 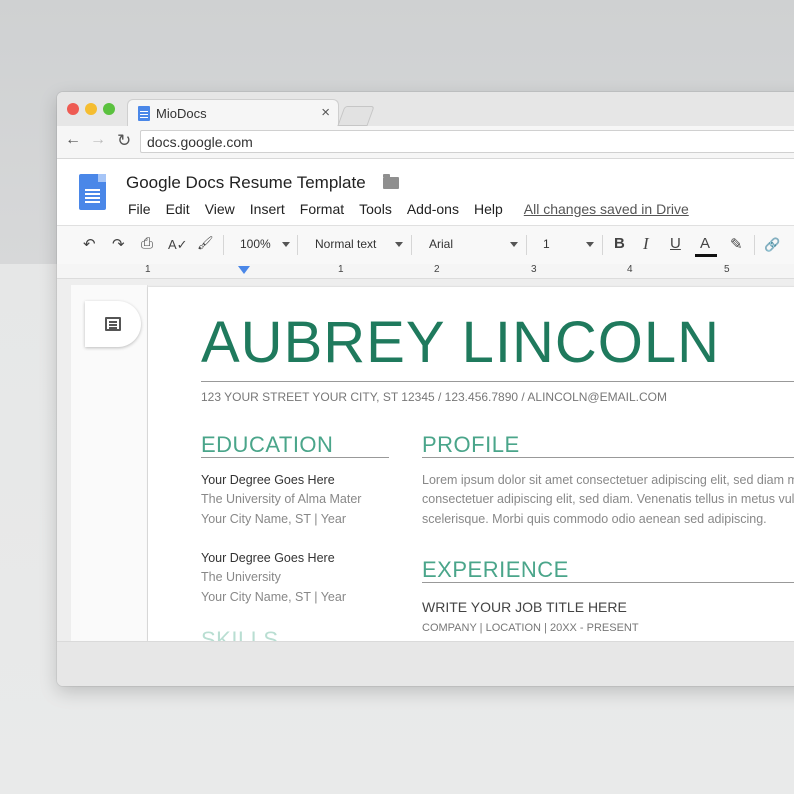 I want to click on paragraph-style-select: Normal text, so click(x=345, y=244).